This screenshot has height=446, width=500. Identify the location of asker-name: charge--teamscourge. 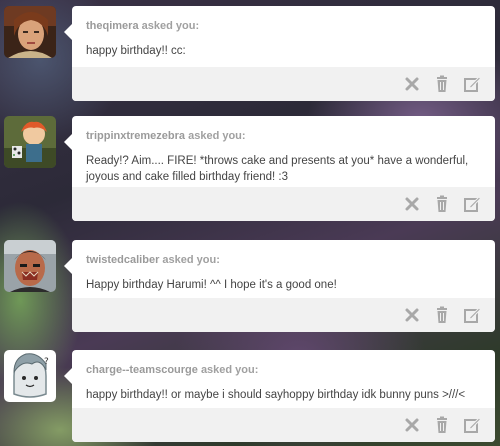
(142, 370).